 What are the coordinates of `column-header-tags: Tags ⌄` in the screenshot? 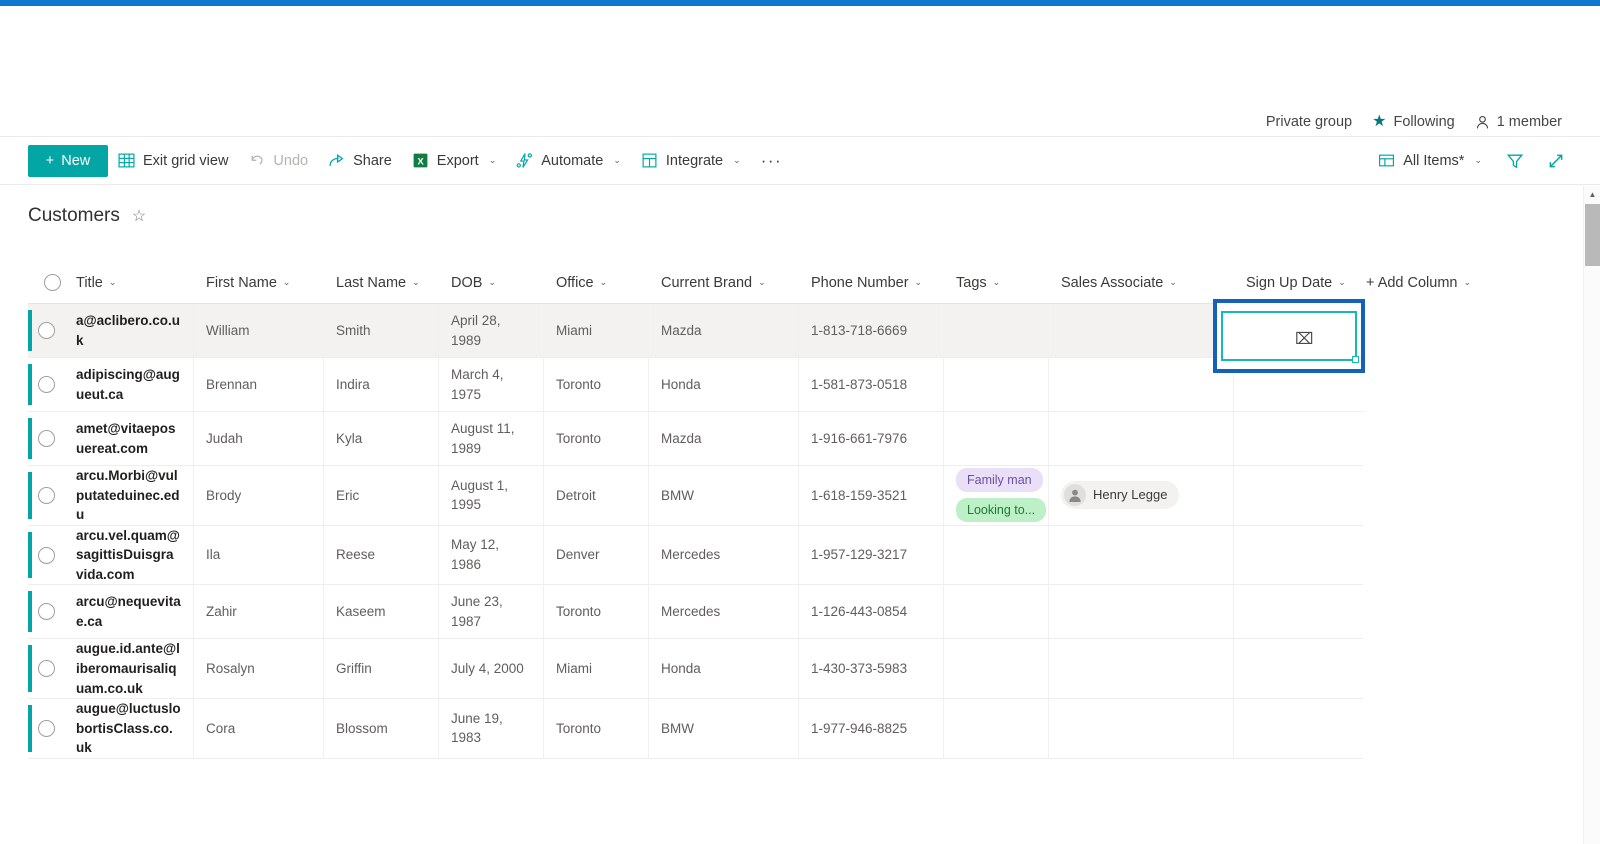 It's located at (996, 283).